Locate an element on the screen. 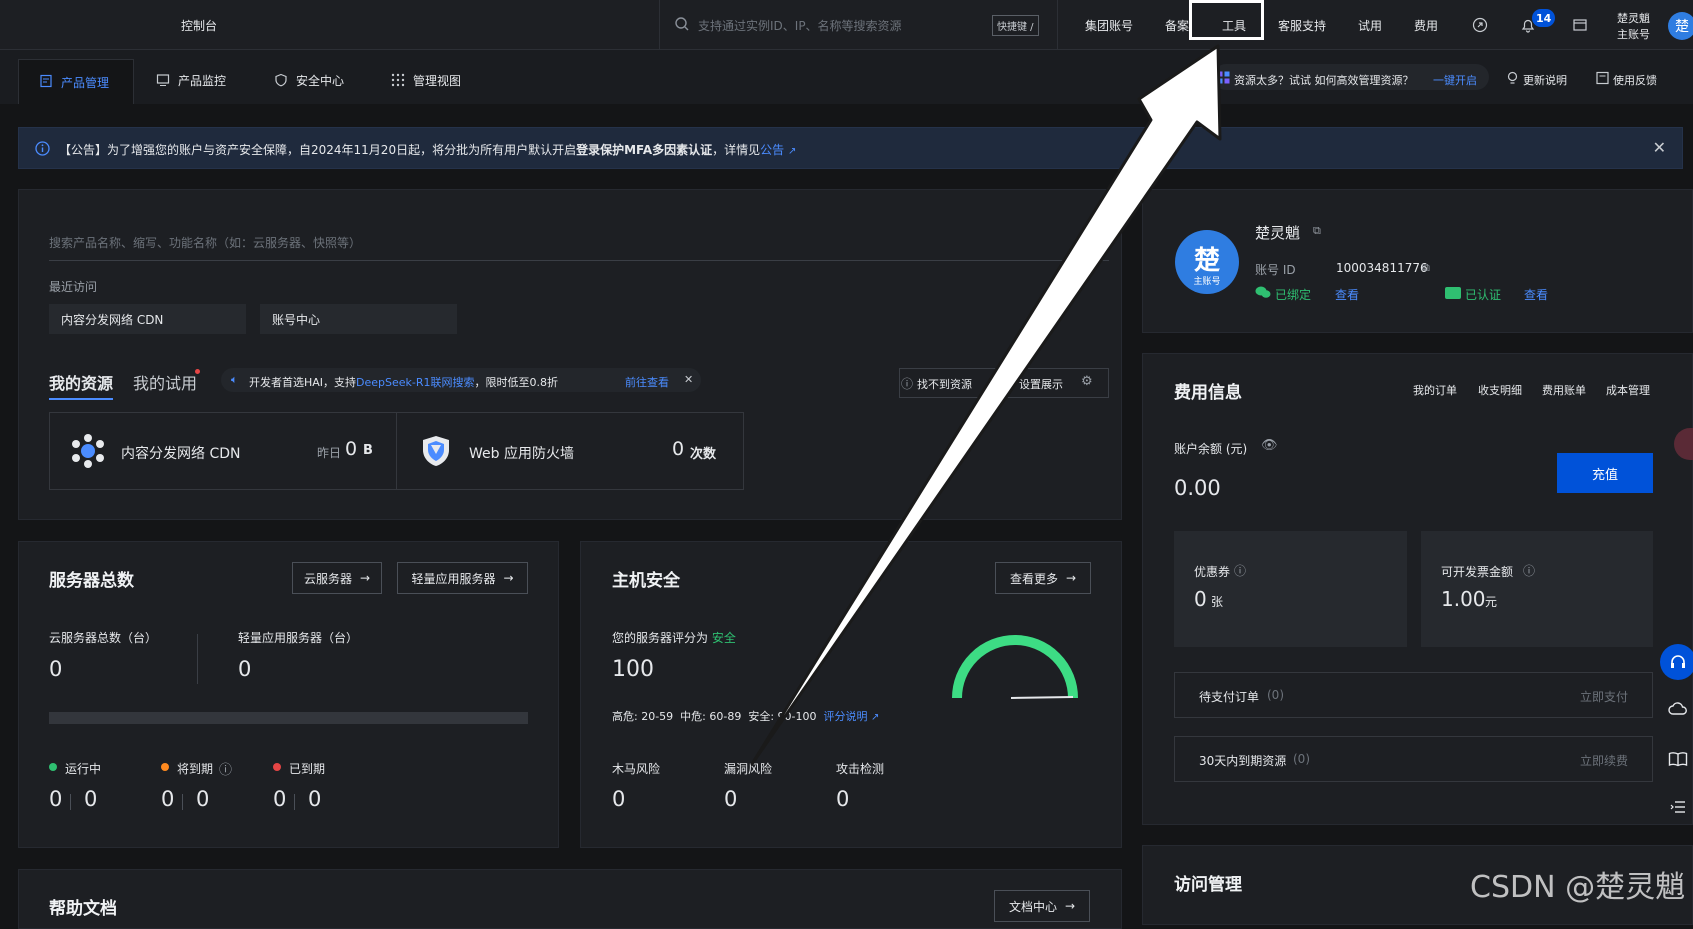  resource-card-waf: Web 应用防火墙 0 次数 is located at coordinates (570, 451).